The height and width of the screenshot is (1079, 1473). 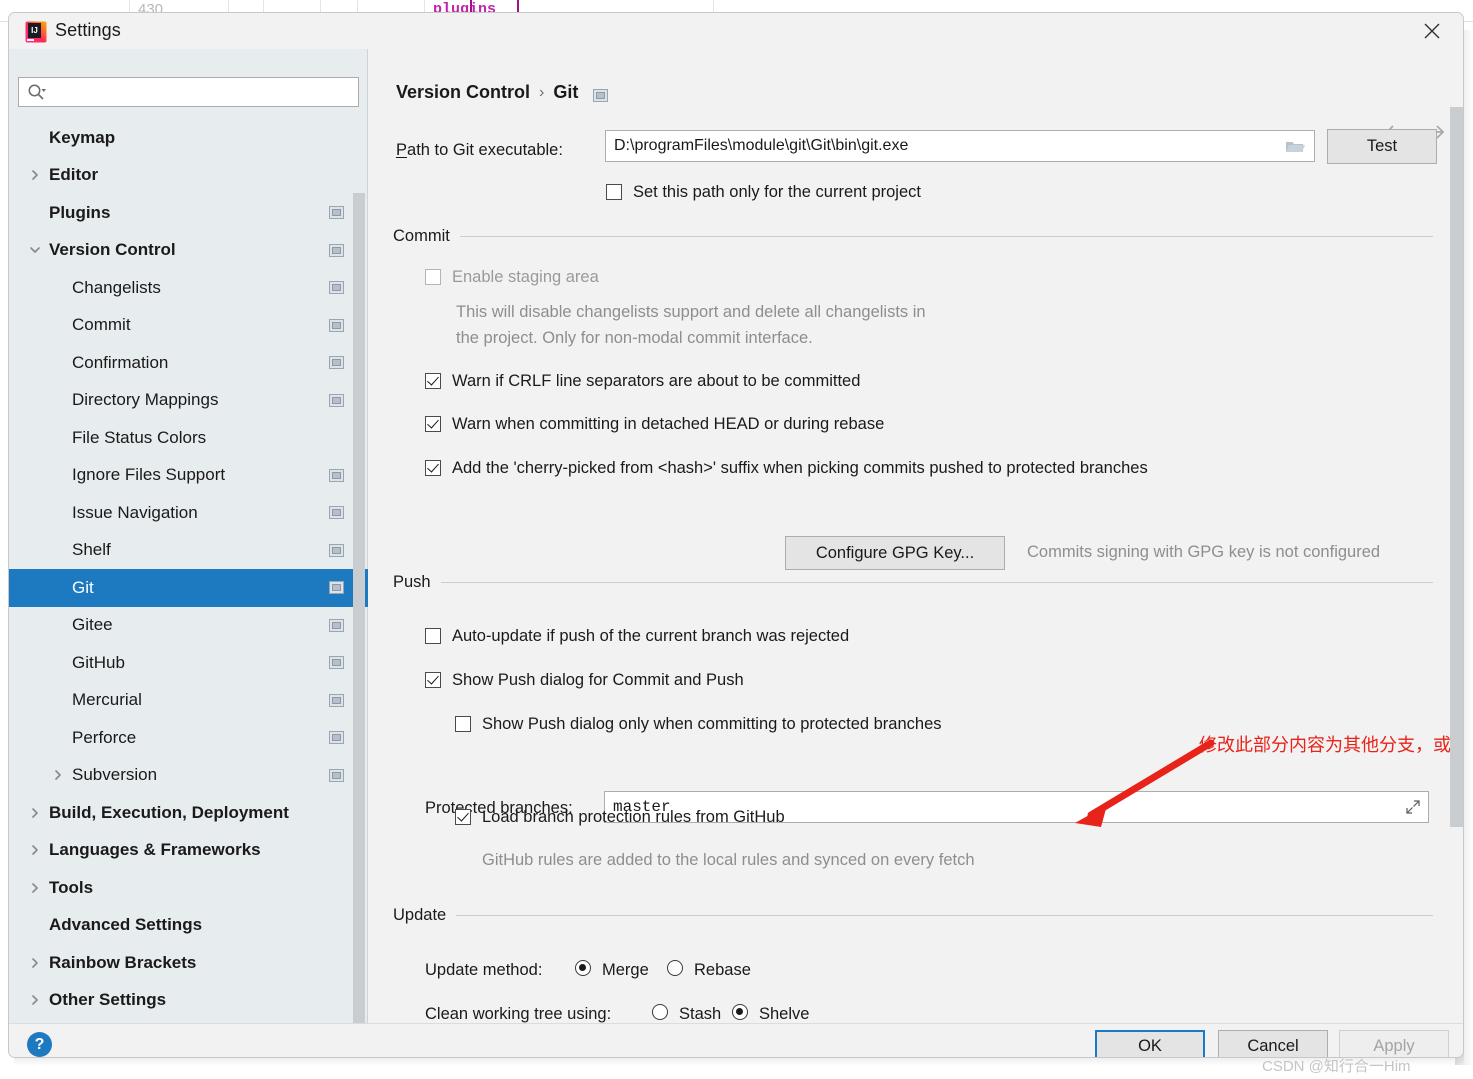 What do you see at coordinates (625, 970) in the screenshot?
I see `update-method-merge-label: Merge` at bounding box center [625, 970].